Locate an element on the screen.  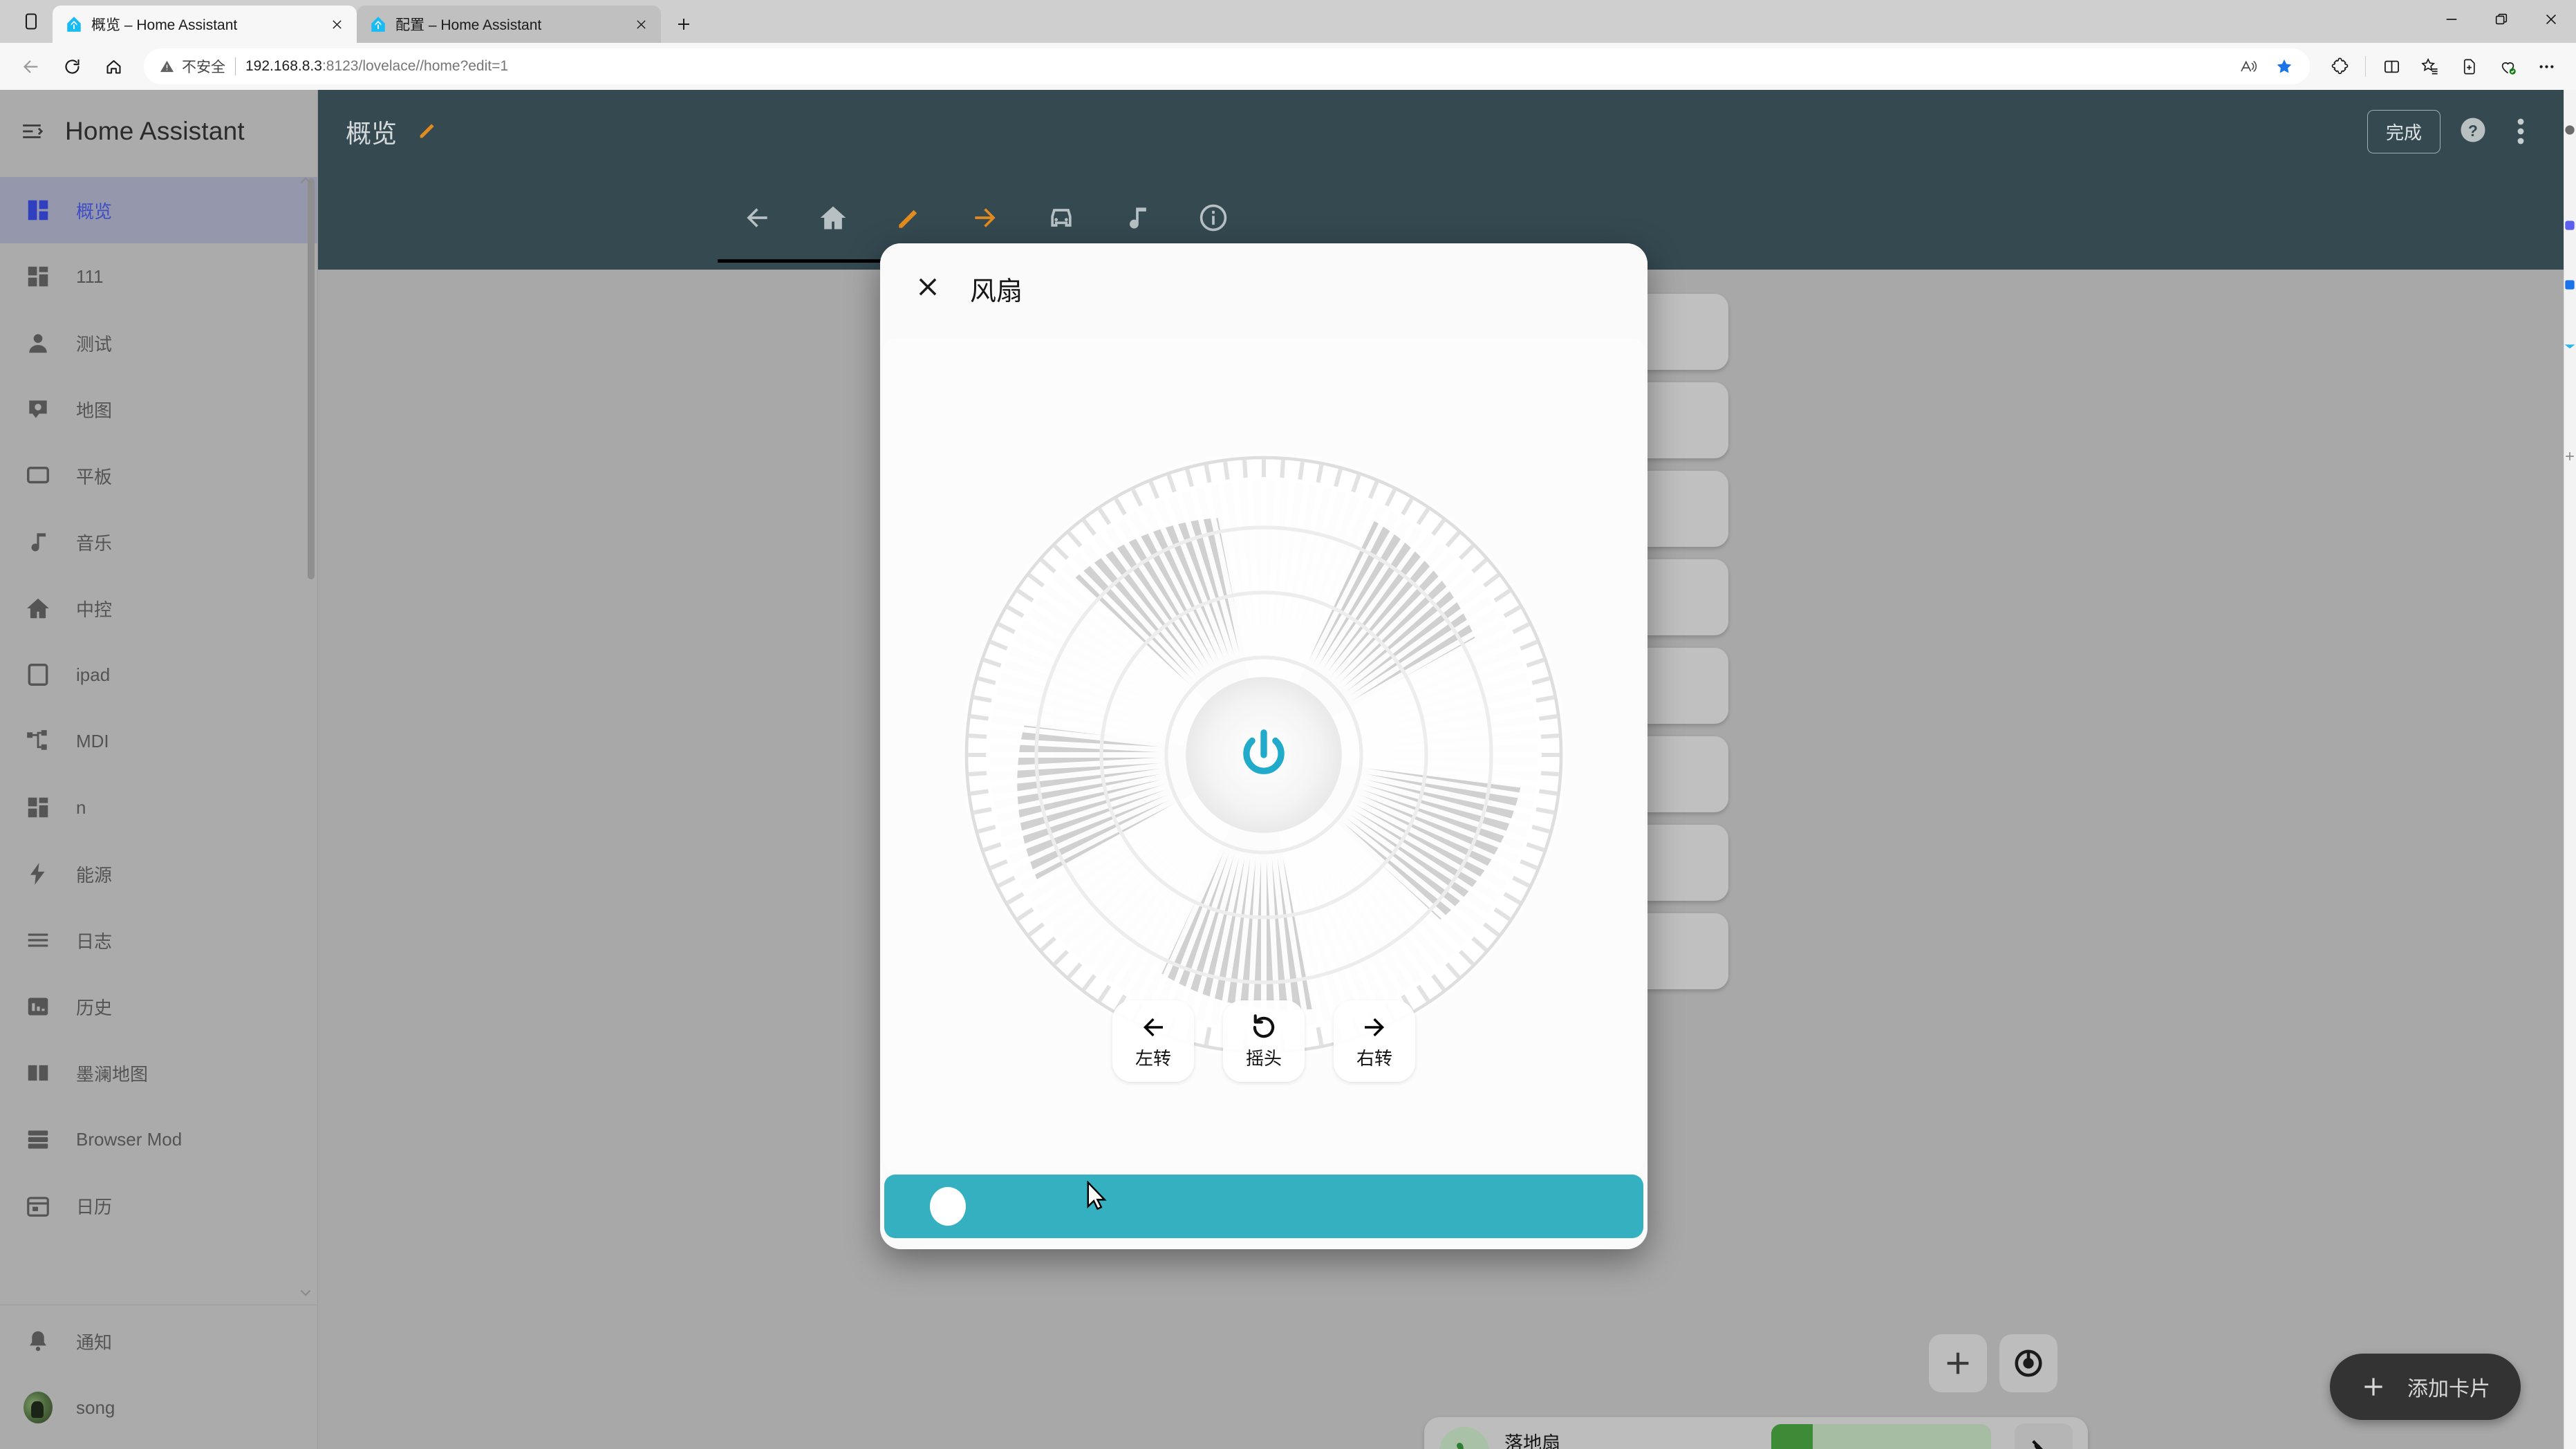
mouse-cursor is located at coordinates (1097, 1195).